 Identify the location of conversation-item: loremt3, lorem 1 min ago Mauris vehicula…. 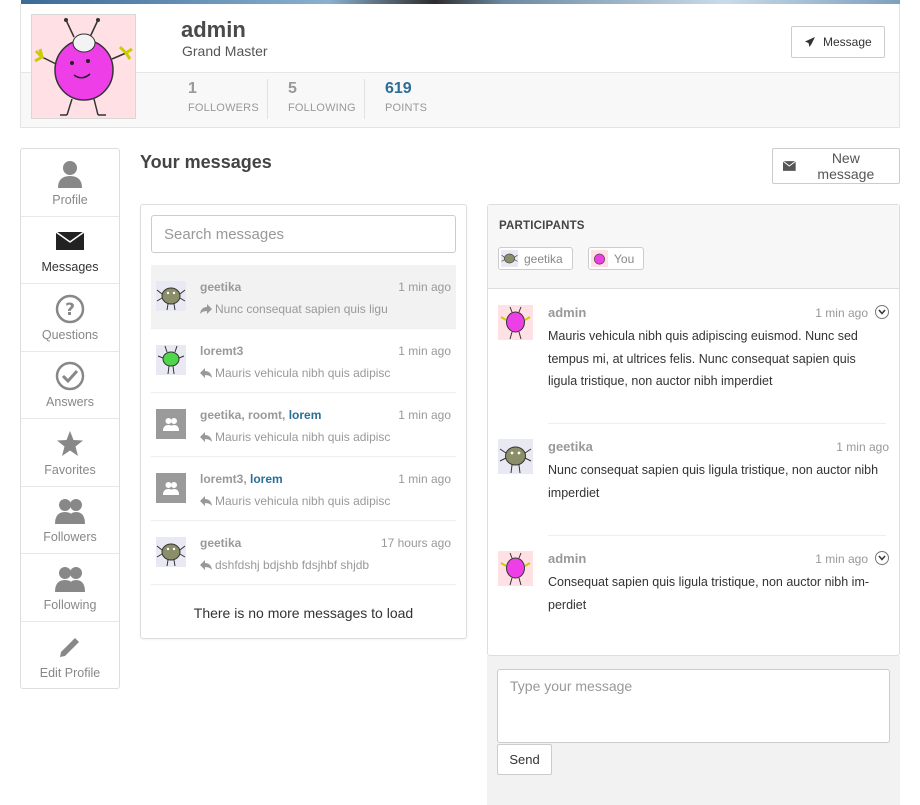
(303, 489).